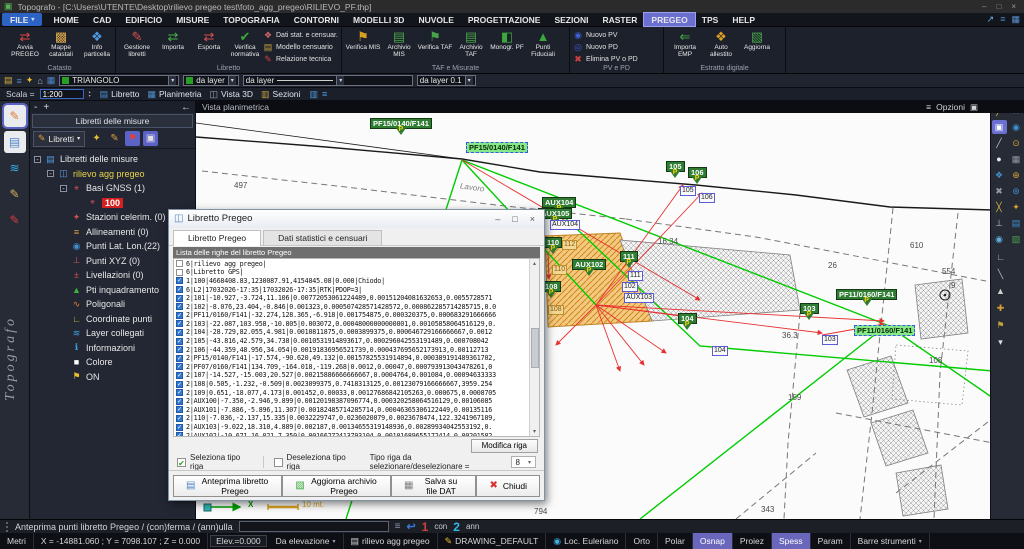 The image size is (1024, 549). I want to click on map-tool-icon: ✚, so click(1000, 308).